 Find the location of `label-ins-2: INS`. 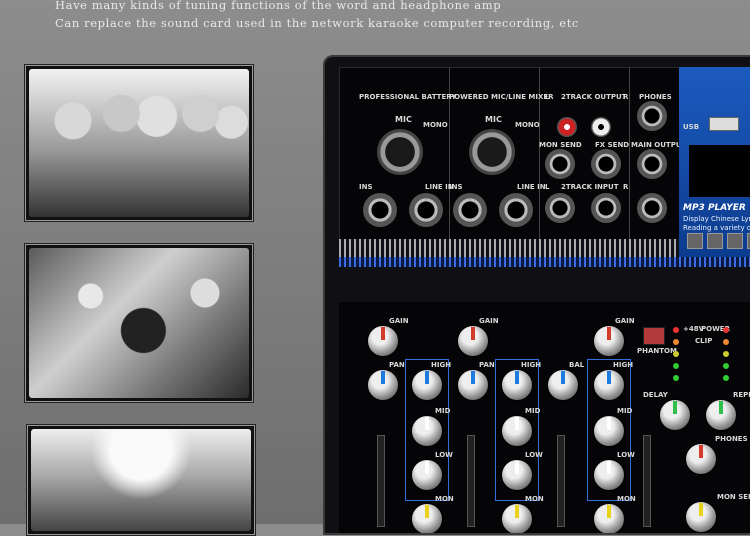

label-ins-2: INS is located at coordinates (456, 187).